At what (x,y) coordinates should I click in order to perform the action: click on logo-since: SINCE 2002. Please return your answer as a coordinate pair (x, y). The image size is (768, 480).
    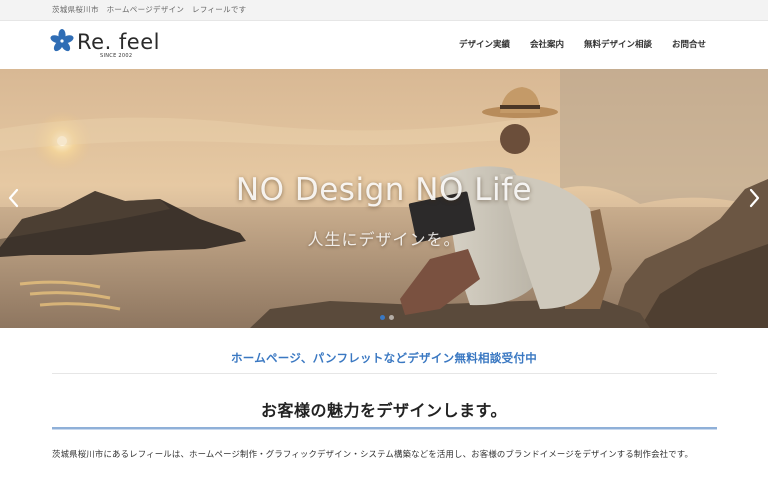
    Looking at the image, I should click on (116, 56).